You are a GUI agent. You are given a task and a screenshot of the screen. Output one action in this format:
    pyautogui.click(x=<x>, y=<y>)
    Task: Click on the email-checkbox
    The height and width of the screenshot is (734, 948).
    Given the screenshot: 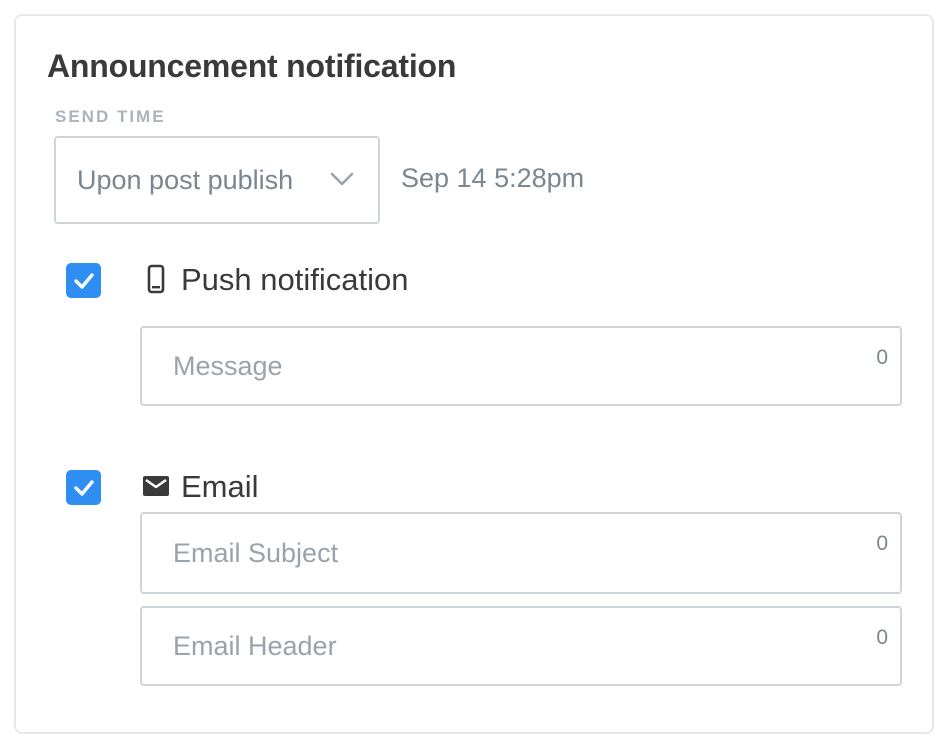 What is the action you would take?
    pyautogui.click(x=83, y=487)
    